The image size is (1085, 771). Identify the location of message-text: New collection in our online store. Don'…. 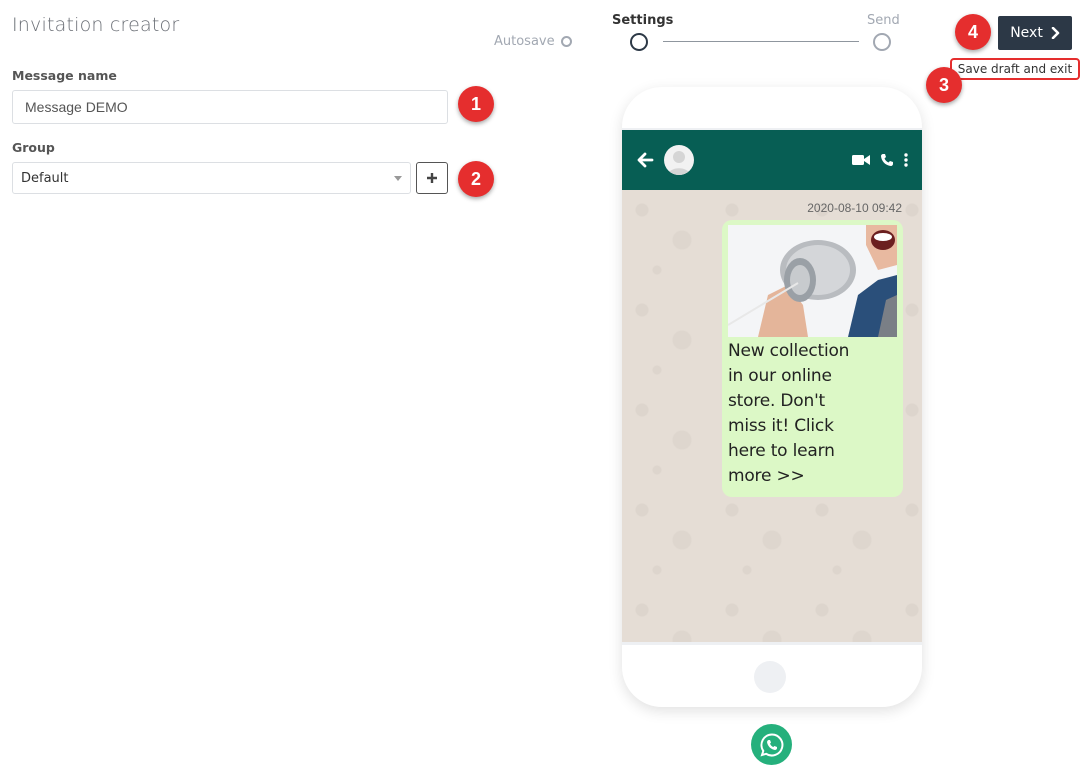
(793, 414).